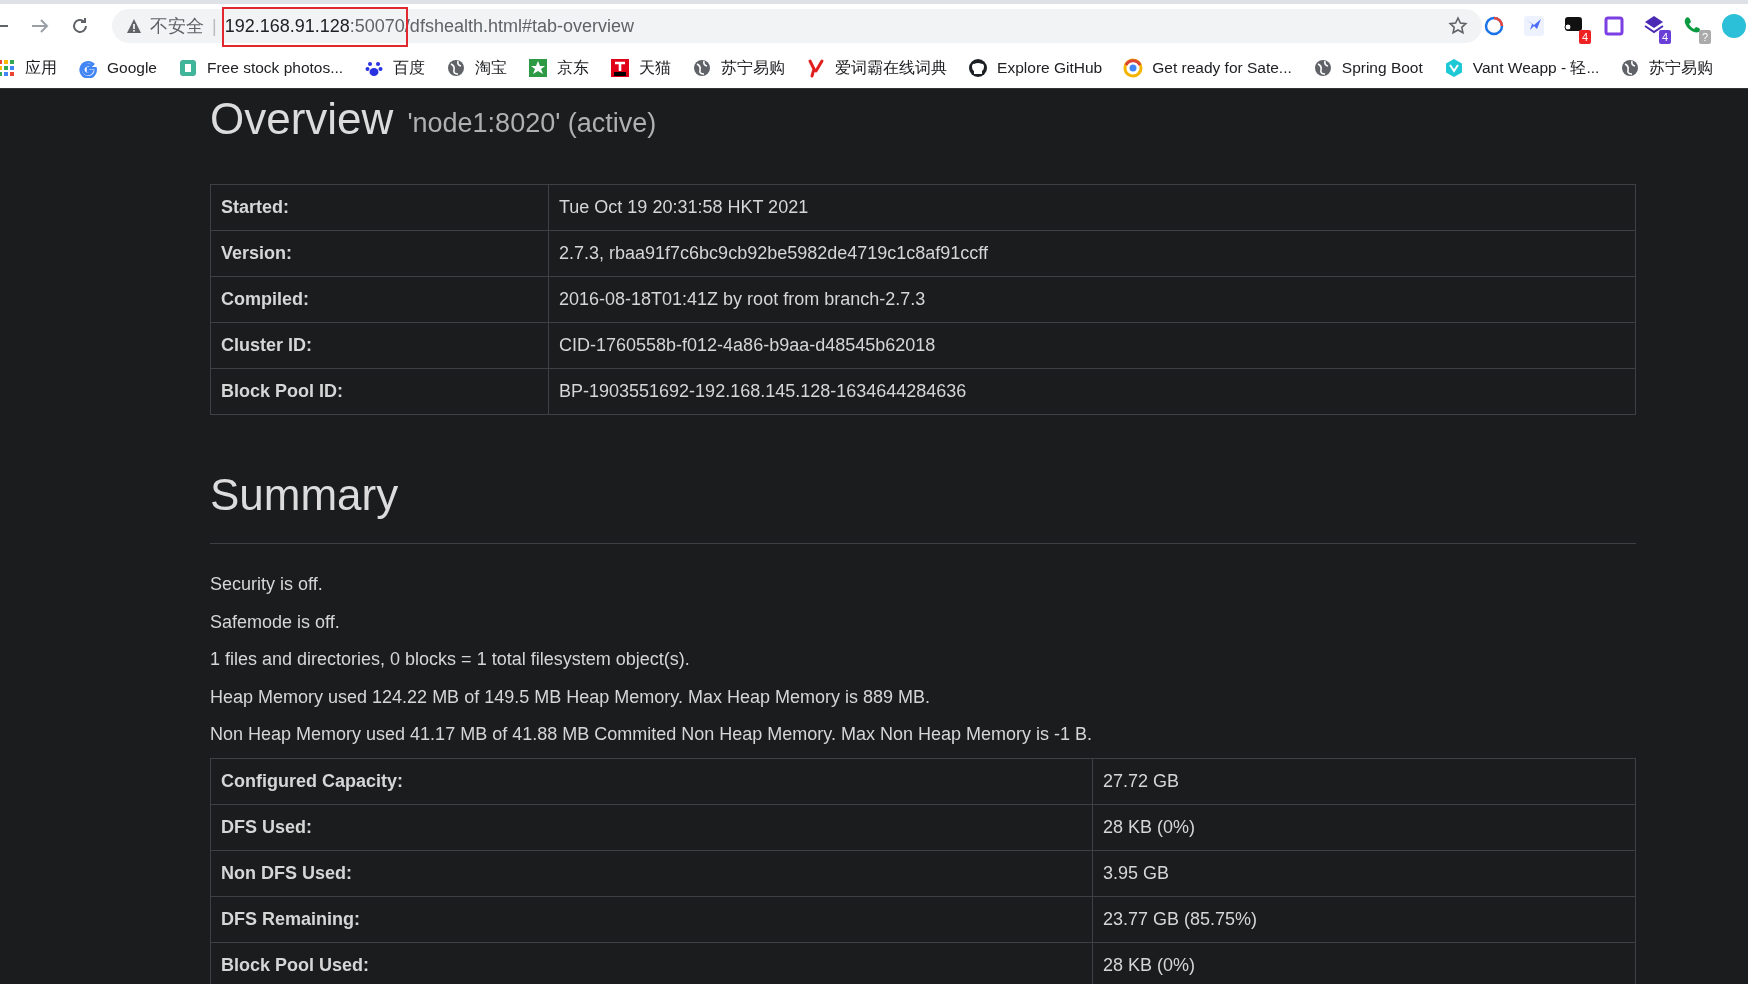  Describe the element at coordinates (379, 345) in the screenshot. I see `row-label: Cluster ID:` at that location.